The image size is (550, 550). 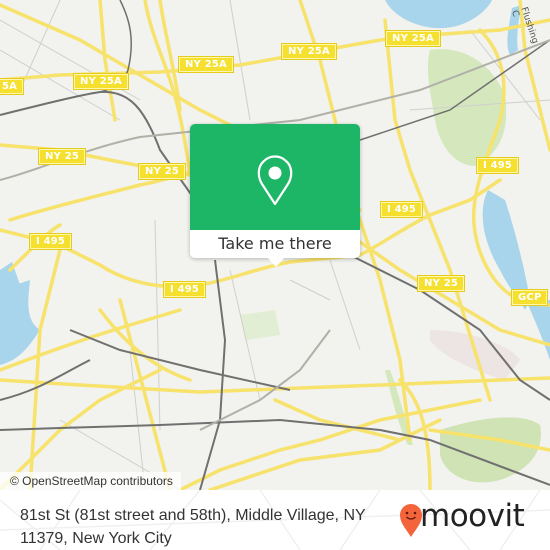 What do you see at coordinates (90, 481) in the screenshot?
I see `map-attribution: © OpenStreetMap contributors` at bounding box center [90, 481].